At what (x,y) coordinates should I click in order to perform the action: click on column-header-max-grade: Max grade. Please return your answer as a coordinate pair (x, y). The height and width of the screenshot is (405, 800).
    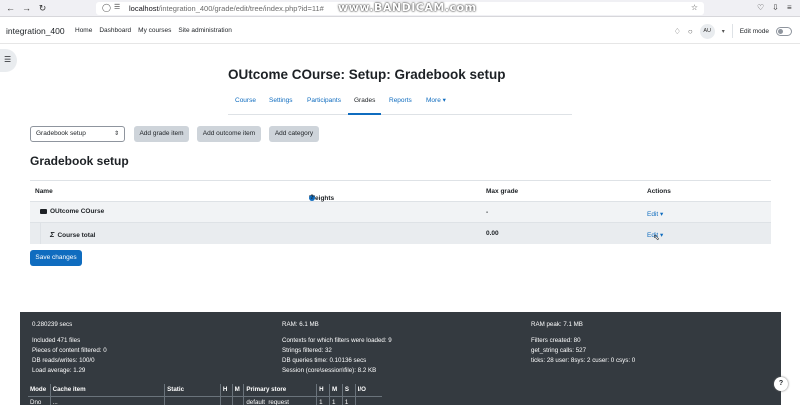
    Looking at the image, I should click on (502, 191).